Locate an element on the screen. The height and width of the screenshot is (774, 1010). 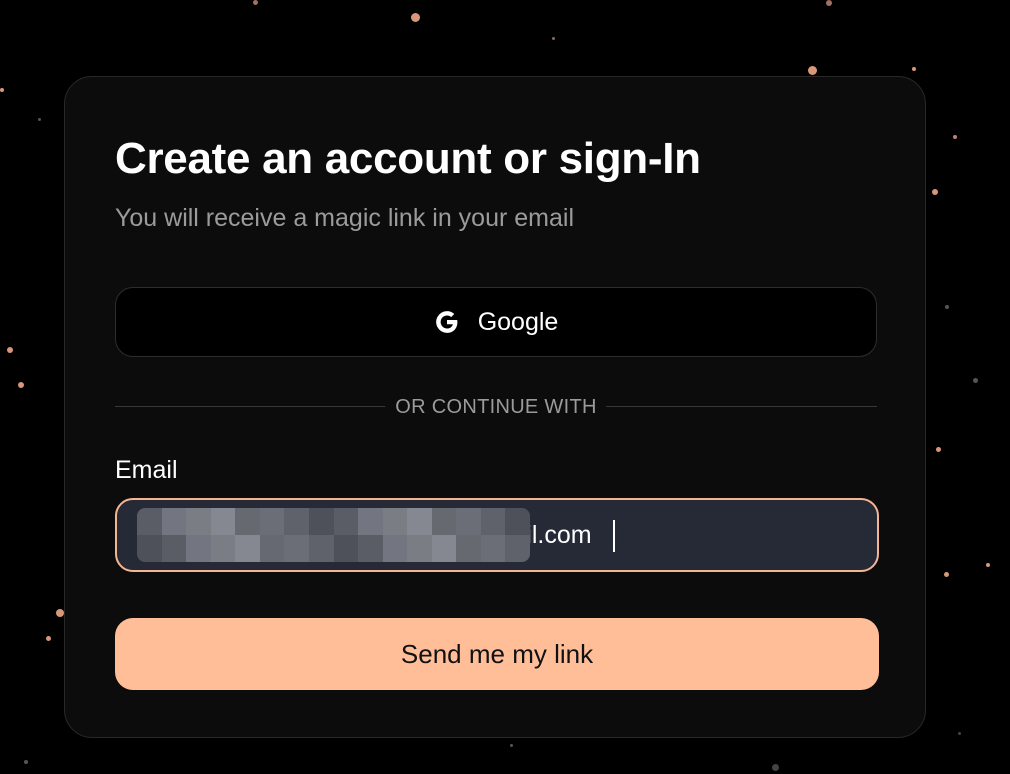
send-link-button-label: Send me my link is located at coordinates (497, 653).